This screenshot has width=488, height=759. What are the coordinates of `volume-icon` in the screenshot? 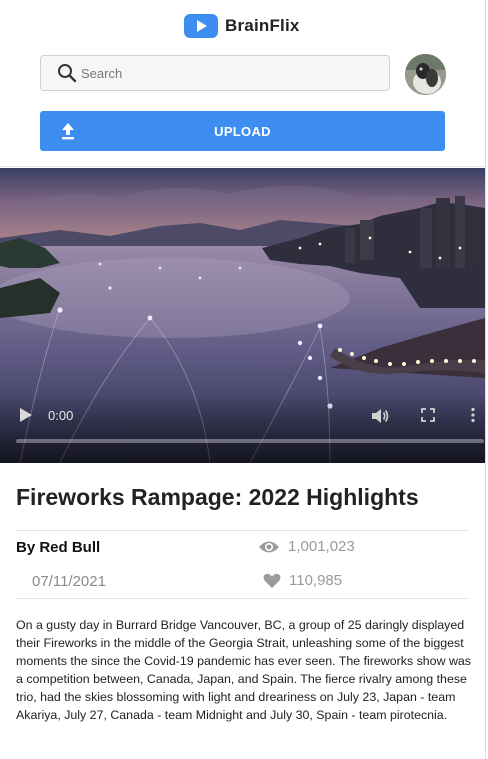 It's located at (381, 416).